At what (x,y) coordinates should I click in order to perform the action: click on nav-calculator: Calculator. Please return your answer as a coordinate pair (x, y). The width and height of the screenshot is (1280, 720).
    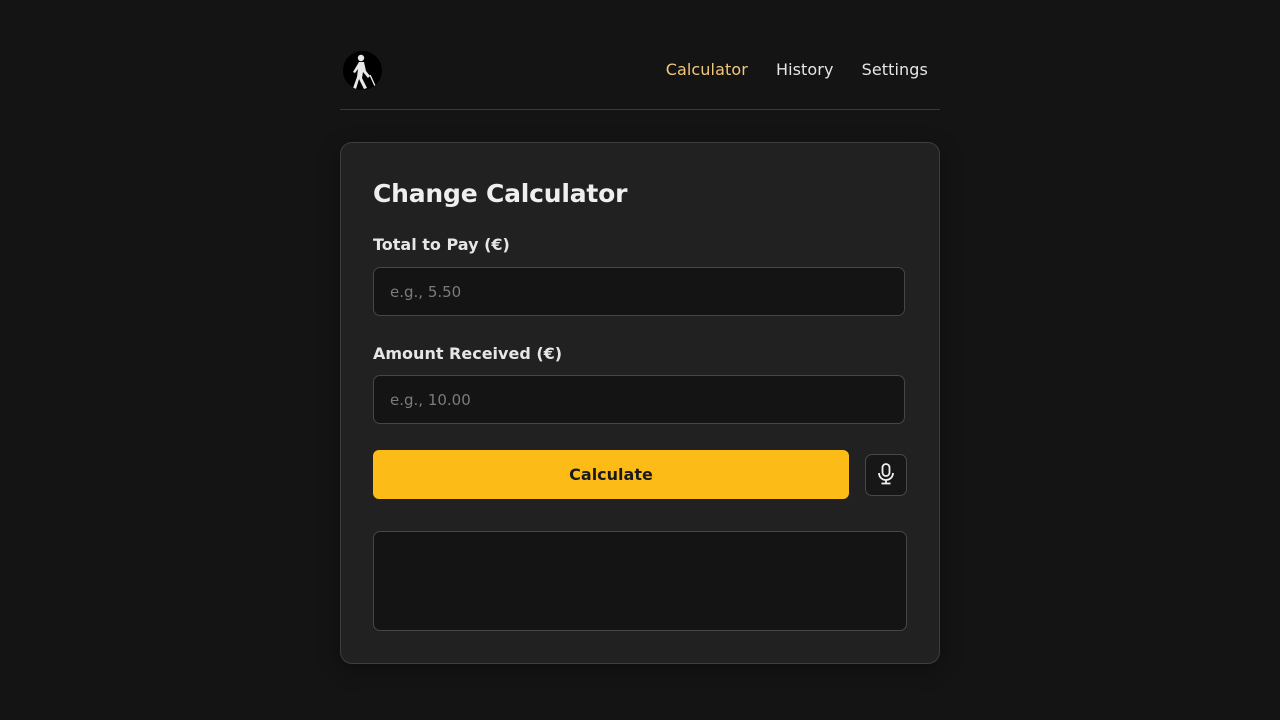
    Looking at the image, I should click on (707, 70).